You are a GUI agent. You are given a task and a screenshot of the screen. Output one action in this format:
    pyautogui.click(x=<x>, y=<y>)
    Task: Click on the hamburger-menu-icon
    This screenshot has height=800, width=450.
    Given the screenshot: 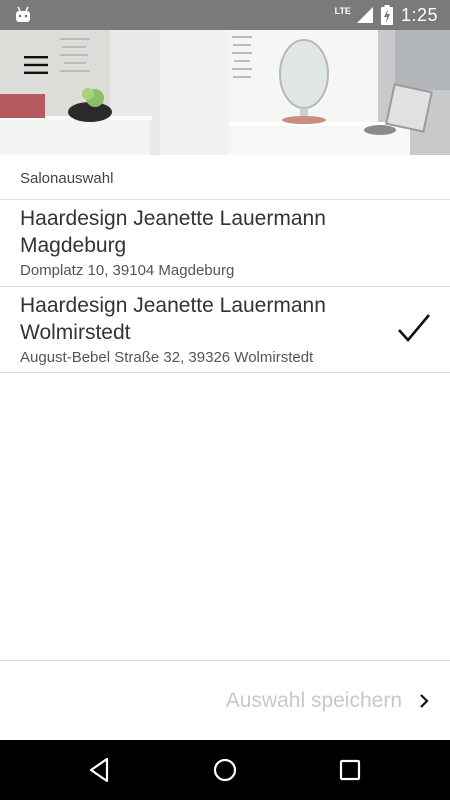 What is the action you would take?
    pyautogui.click(x=36, y=65)
    